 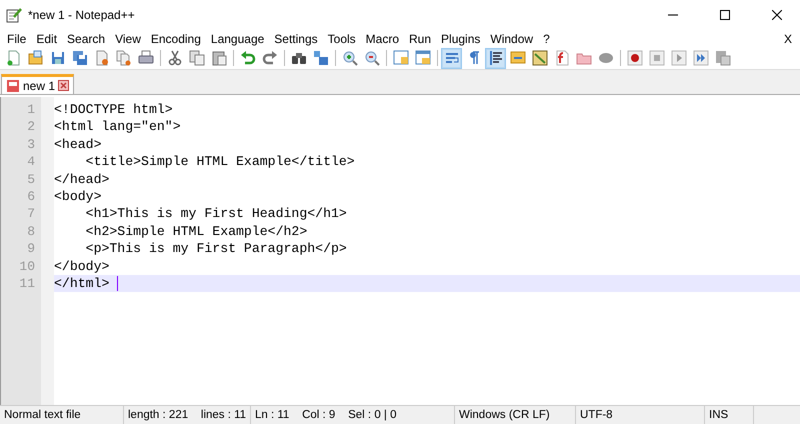 What do you see at coordinates (176, 39) in the screenshot?
I see `menu-item: Encoding` at bounding box center [176, 39].